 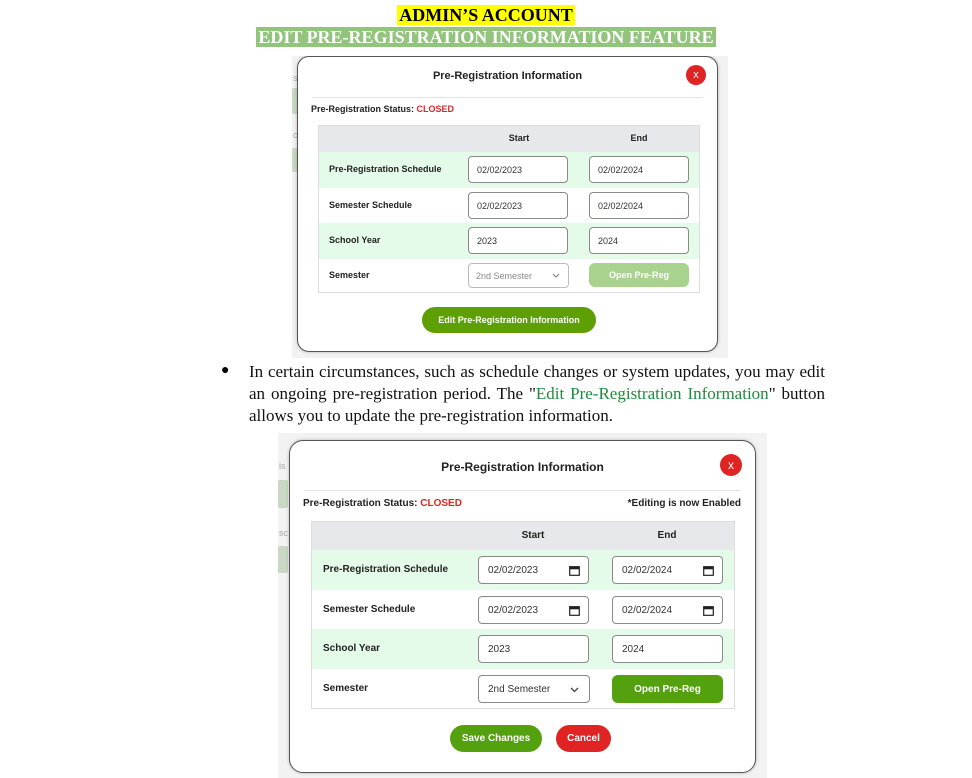 I want to click on pre-reg-end-date-input: 02/02/2024, so click(x=667, y=570).